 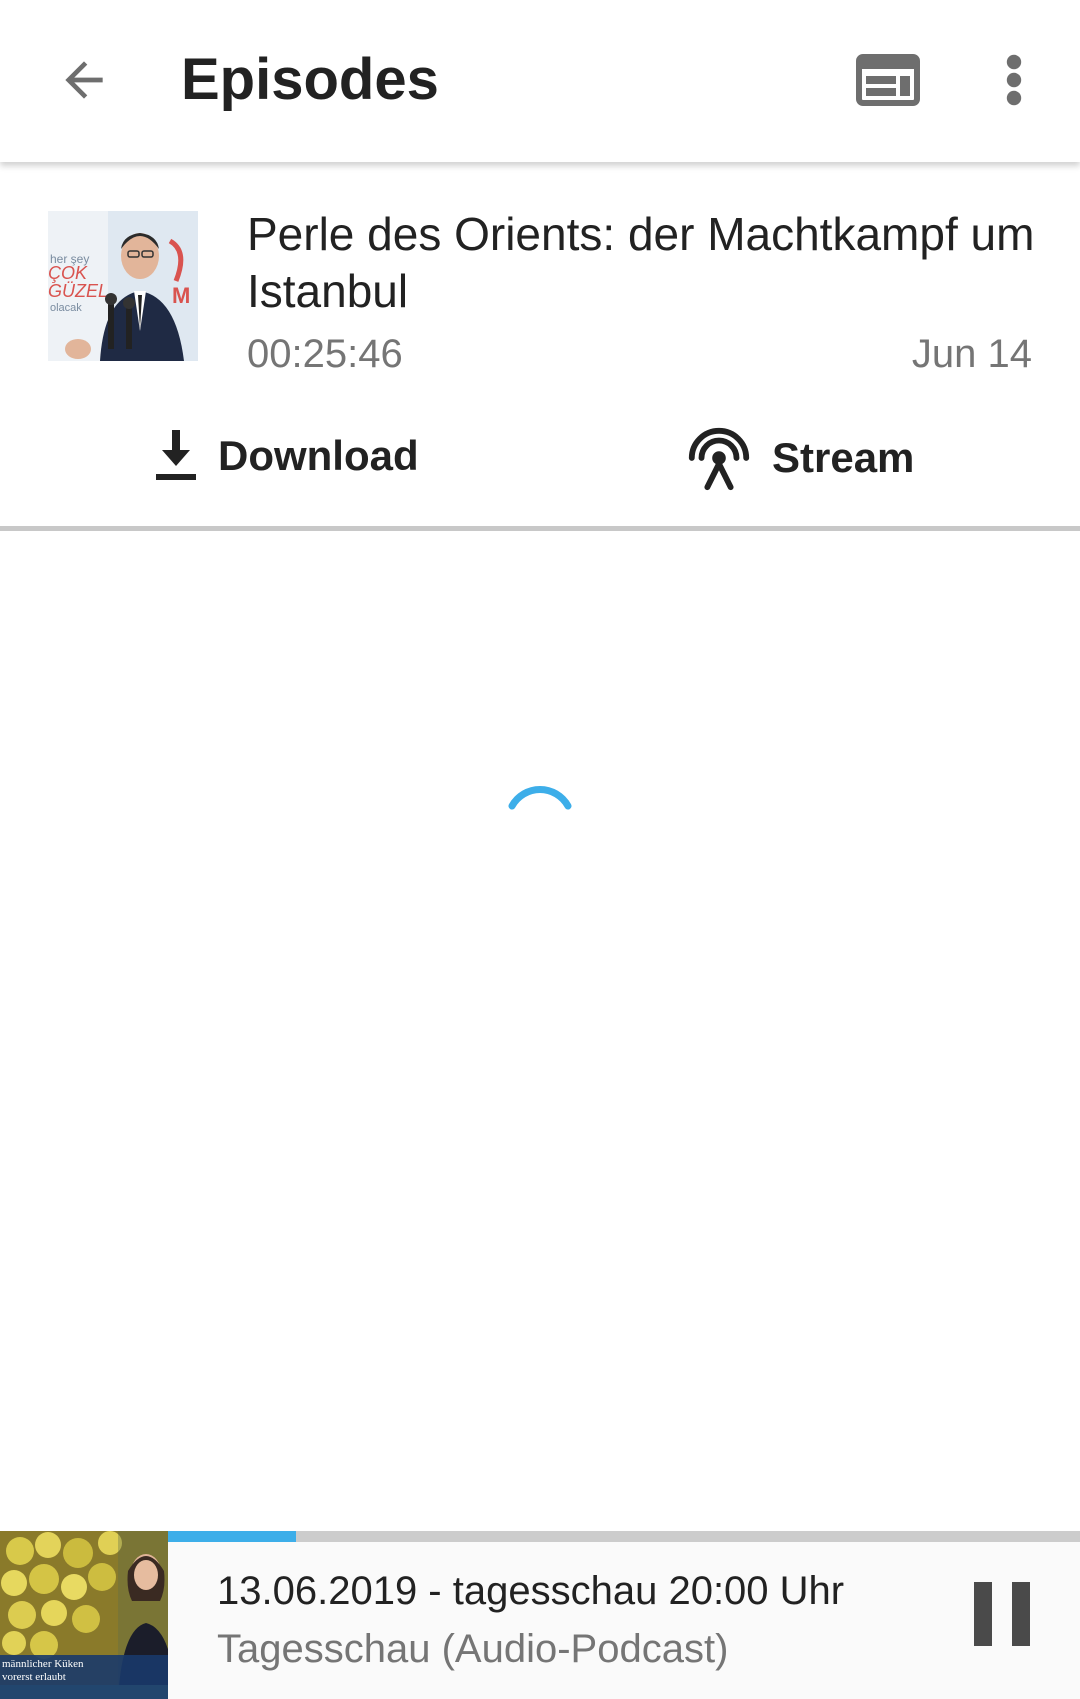 What do you see at coordinates (310, 79) in the screenshot?
I see `page-title: Episodes` at bounding box center [310, 79].